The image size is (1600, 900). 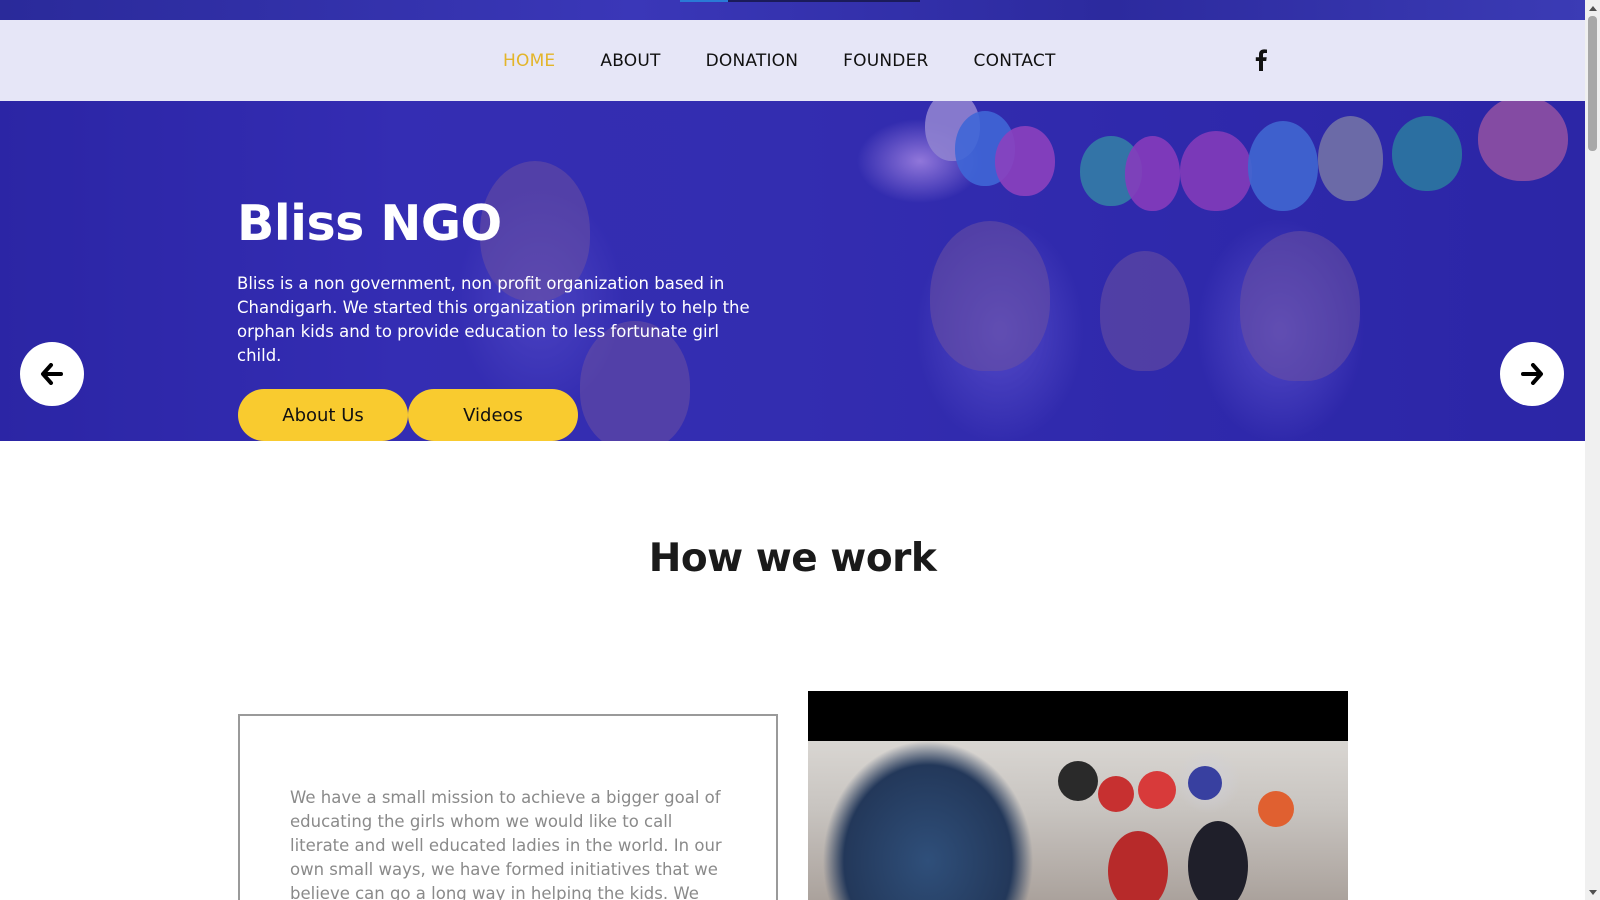 I want to click on video-player, so click(x=1078, y=795).